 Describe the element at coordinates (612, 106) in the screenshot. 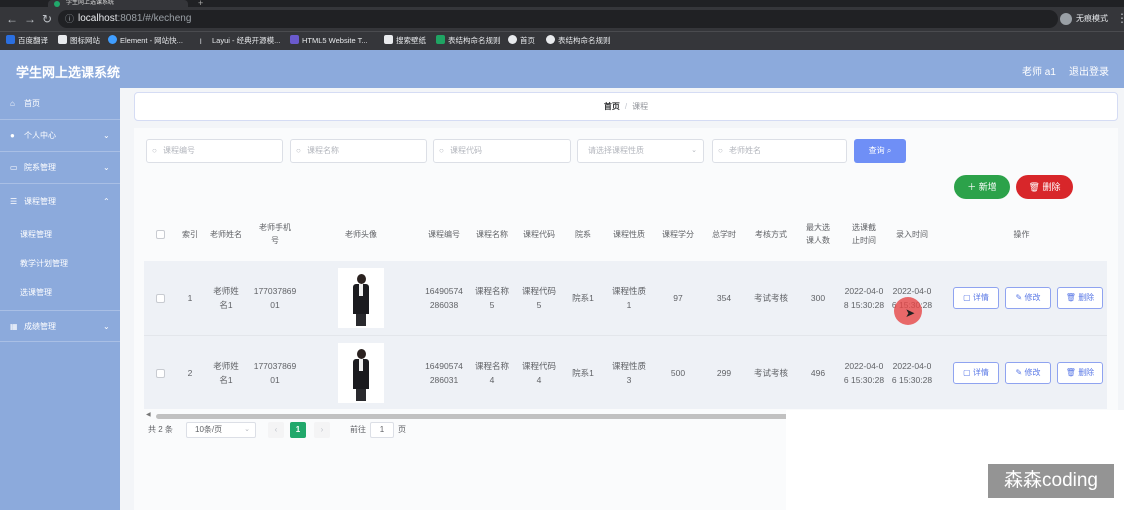

I see `breadcrumb-home: 首页` at that location.